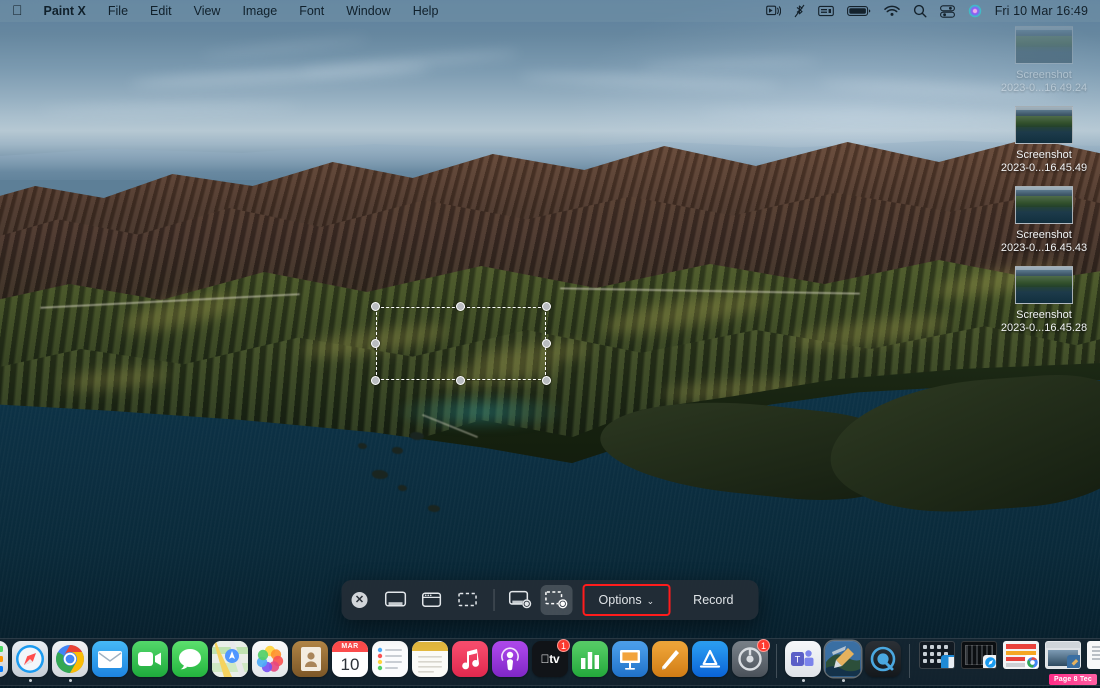  I want to click on capture-selected-portion-icon, so click(467, 599).